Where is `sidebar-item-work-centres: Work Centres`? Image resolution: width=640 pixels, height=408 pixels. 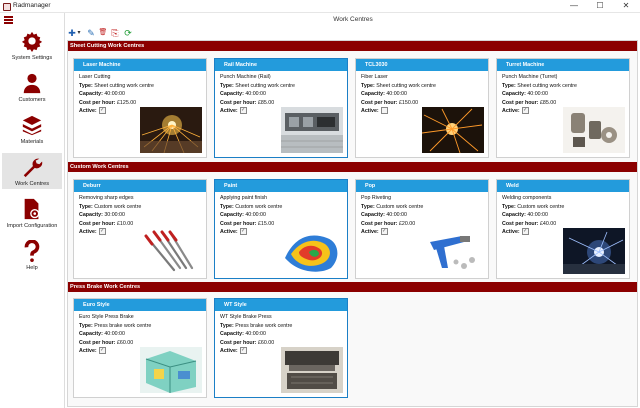
sidebar-item-work-centres: Work Centres is located at coordinates (32, 171).